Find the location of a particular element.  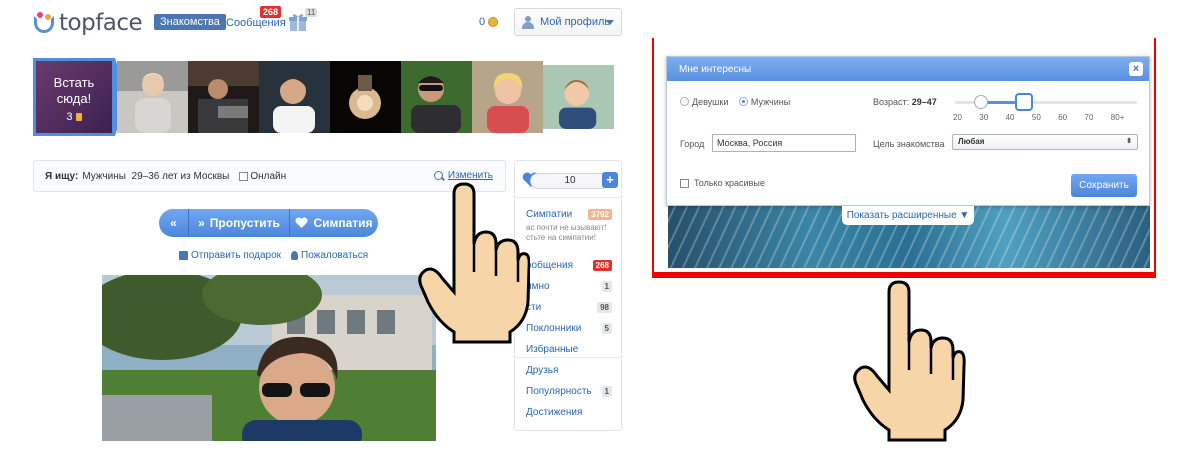

my-profile-label: Мой профиль is located at coordinates (575, 22).